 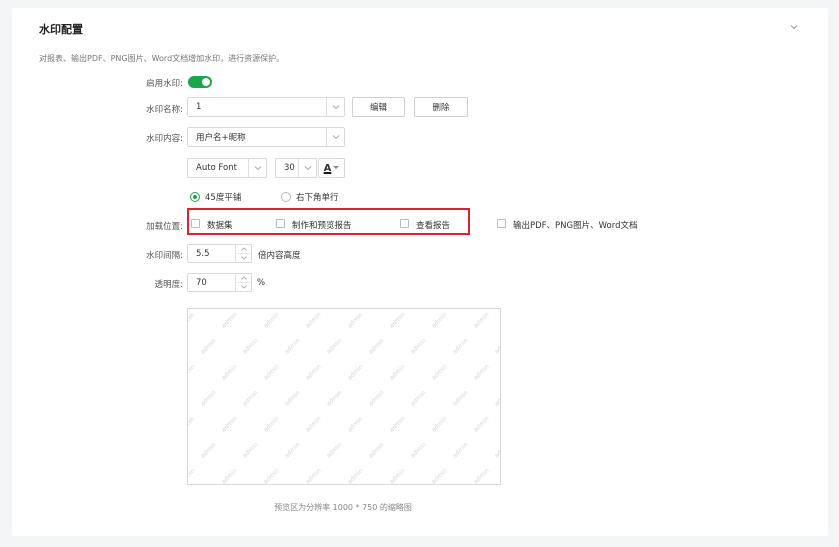 I want to click on opacity-suffix: %, so click(x=261, y=283).